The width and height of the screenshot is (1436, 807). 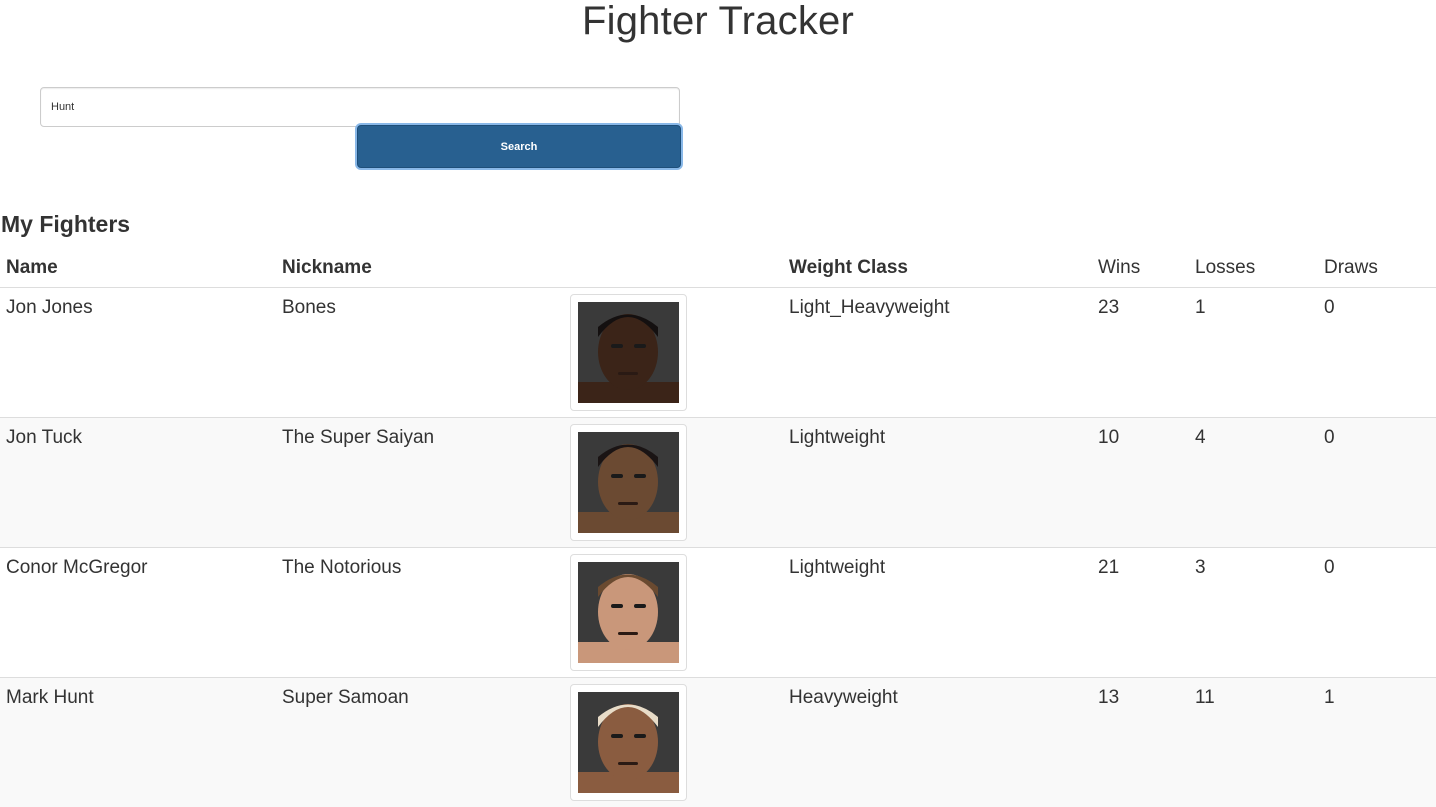 I want to click on column-header-name: Name, so click(x=138, y=268).